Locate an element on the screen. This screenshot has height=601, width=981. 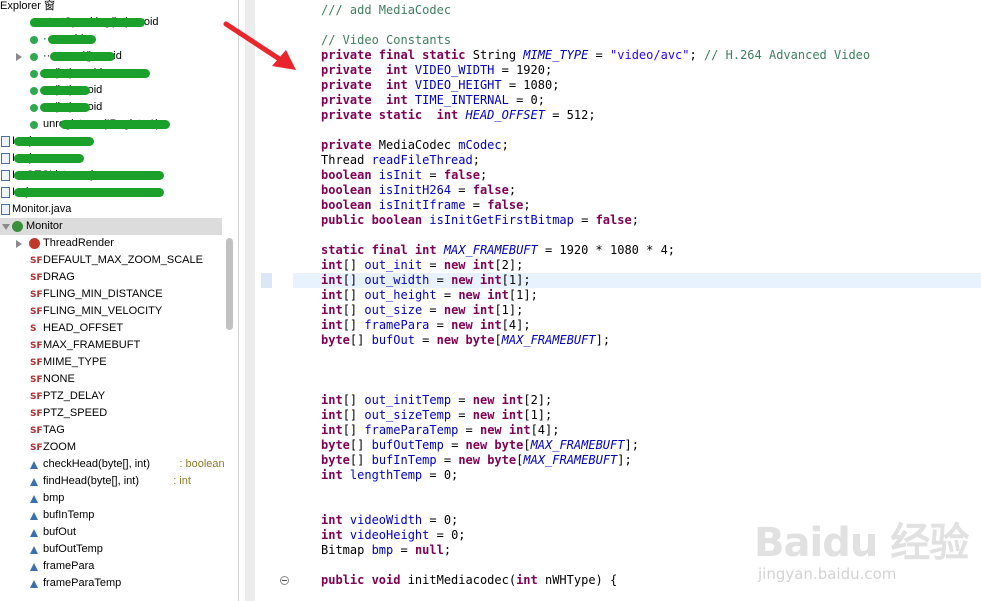
outline-scrollbar is located at coordinates (229, 284).